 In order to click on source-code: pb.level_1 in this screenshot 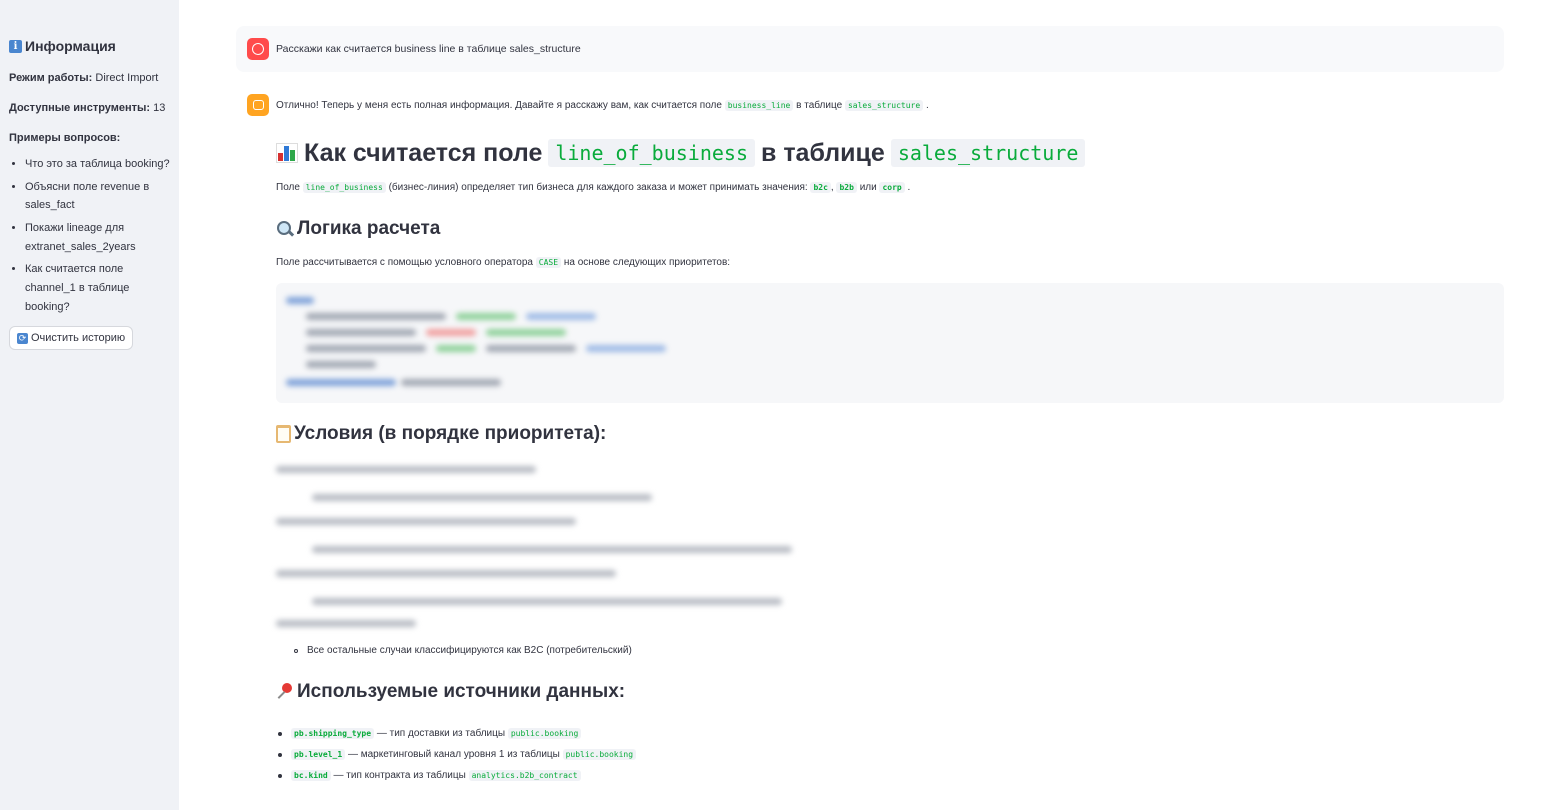, I will do `click(318, 754)`.